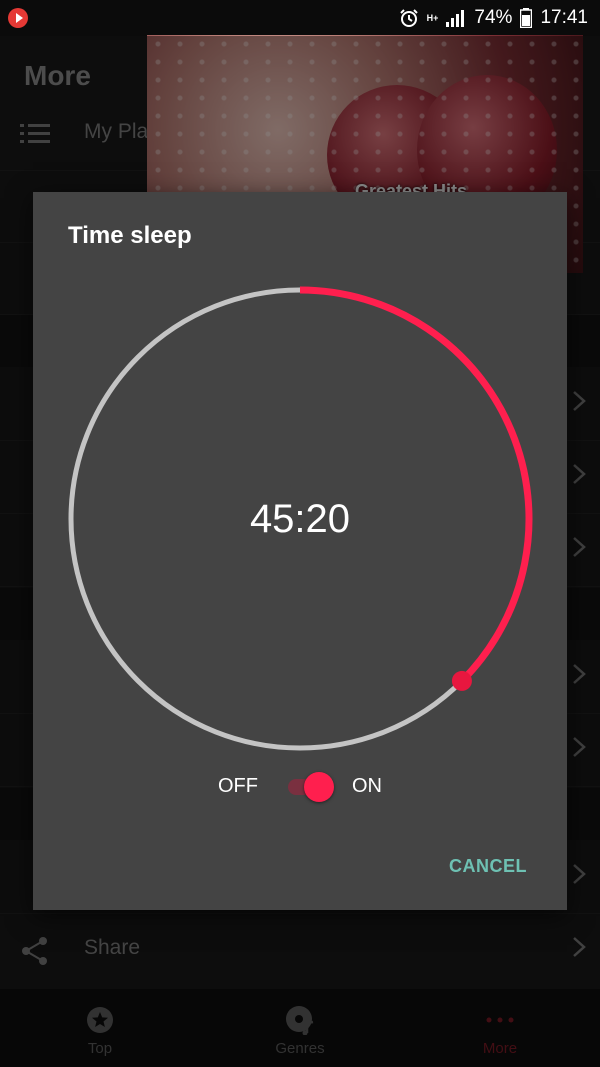  What do you see at coordinates (367, 786) in the screenshot?
I see `switch-on-label: ON` at bounding box center [367, 786].